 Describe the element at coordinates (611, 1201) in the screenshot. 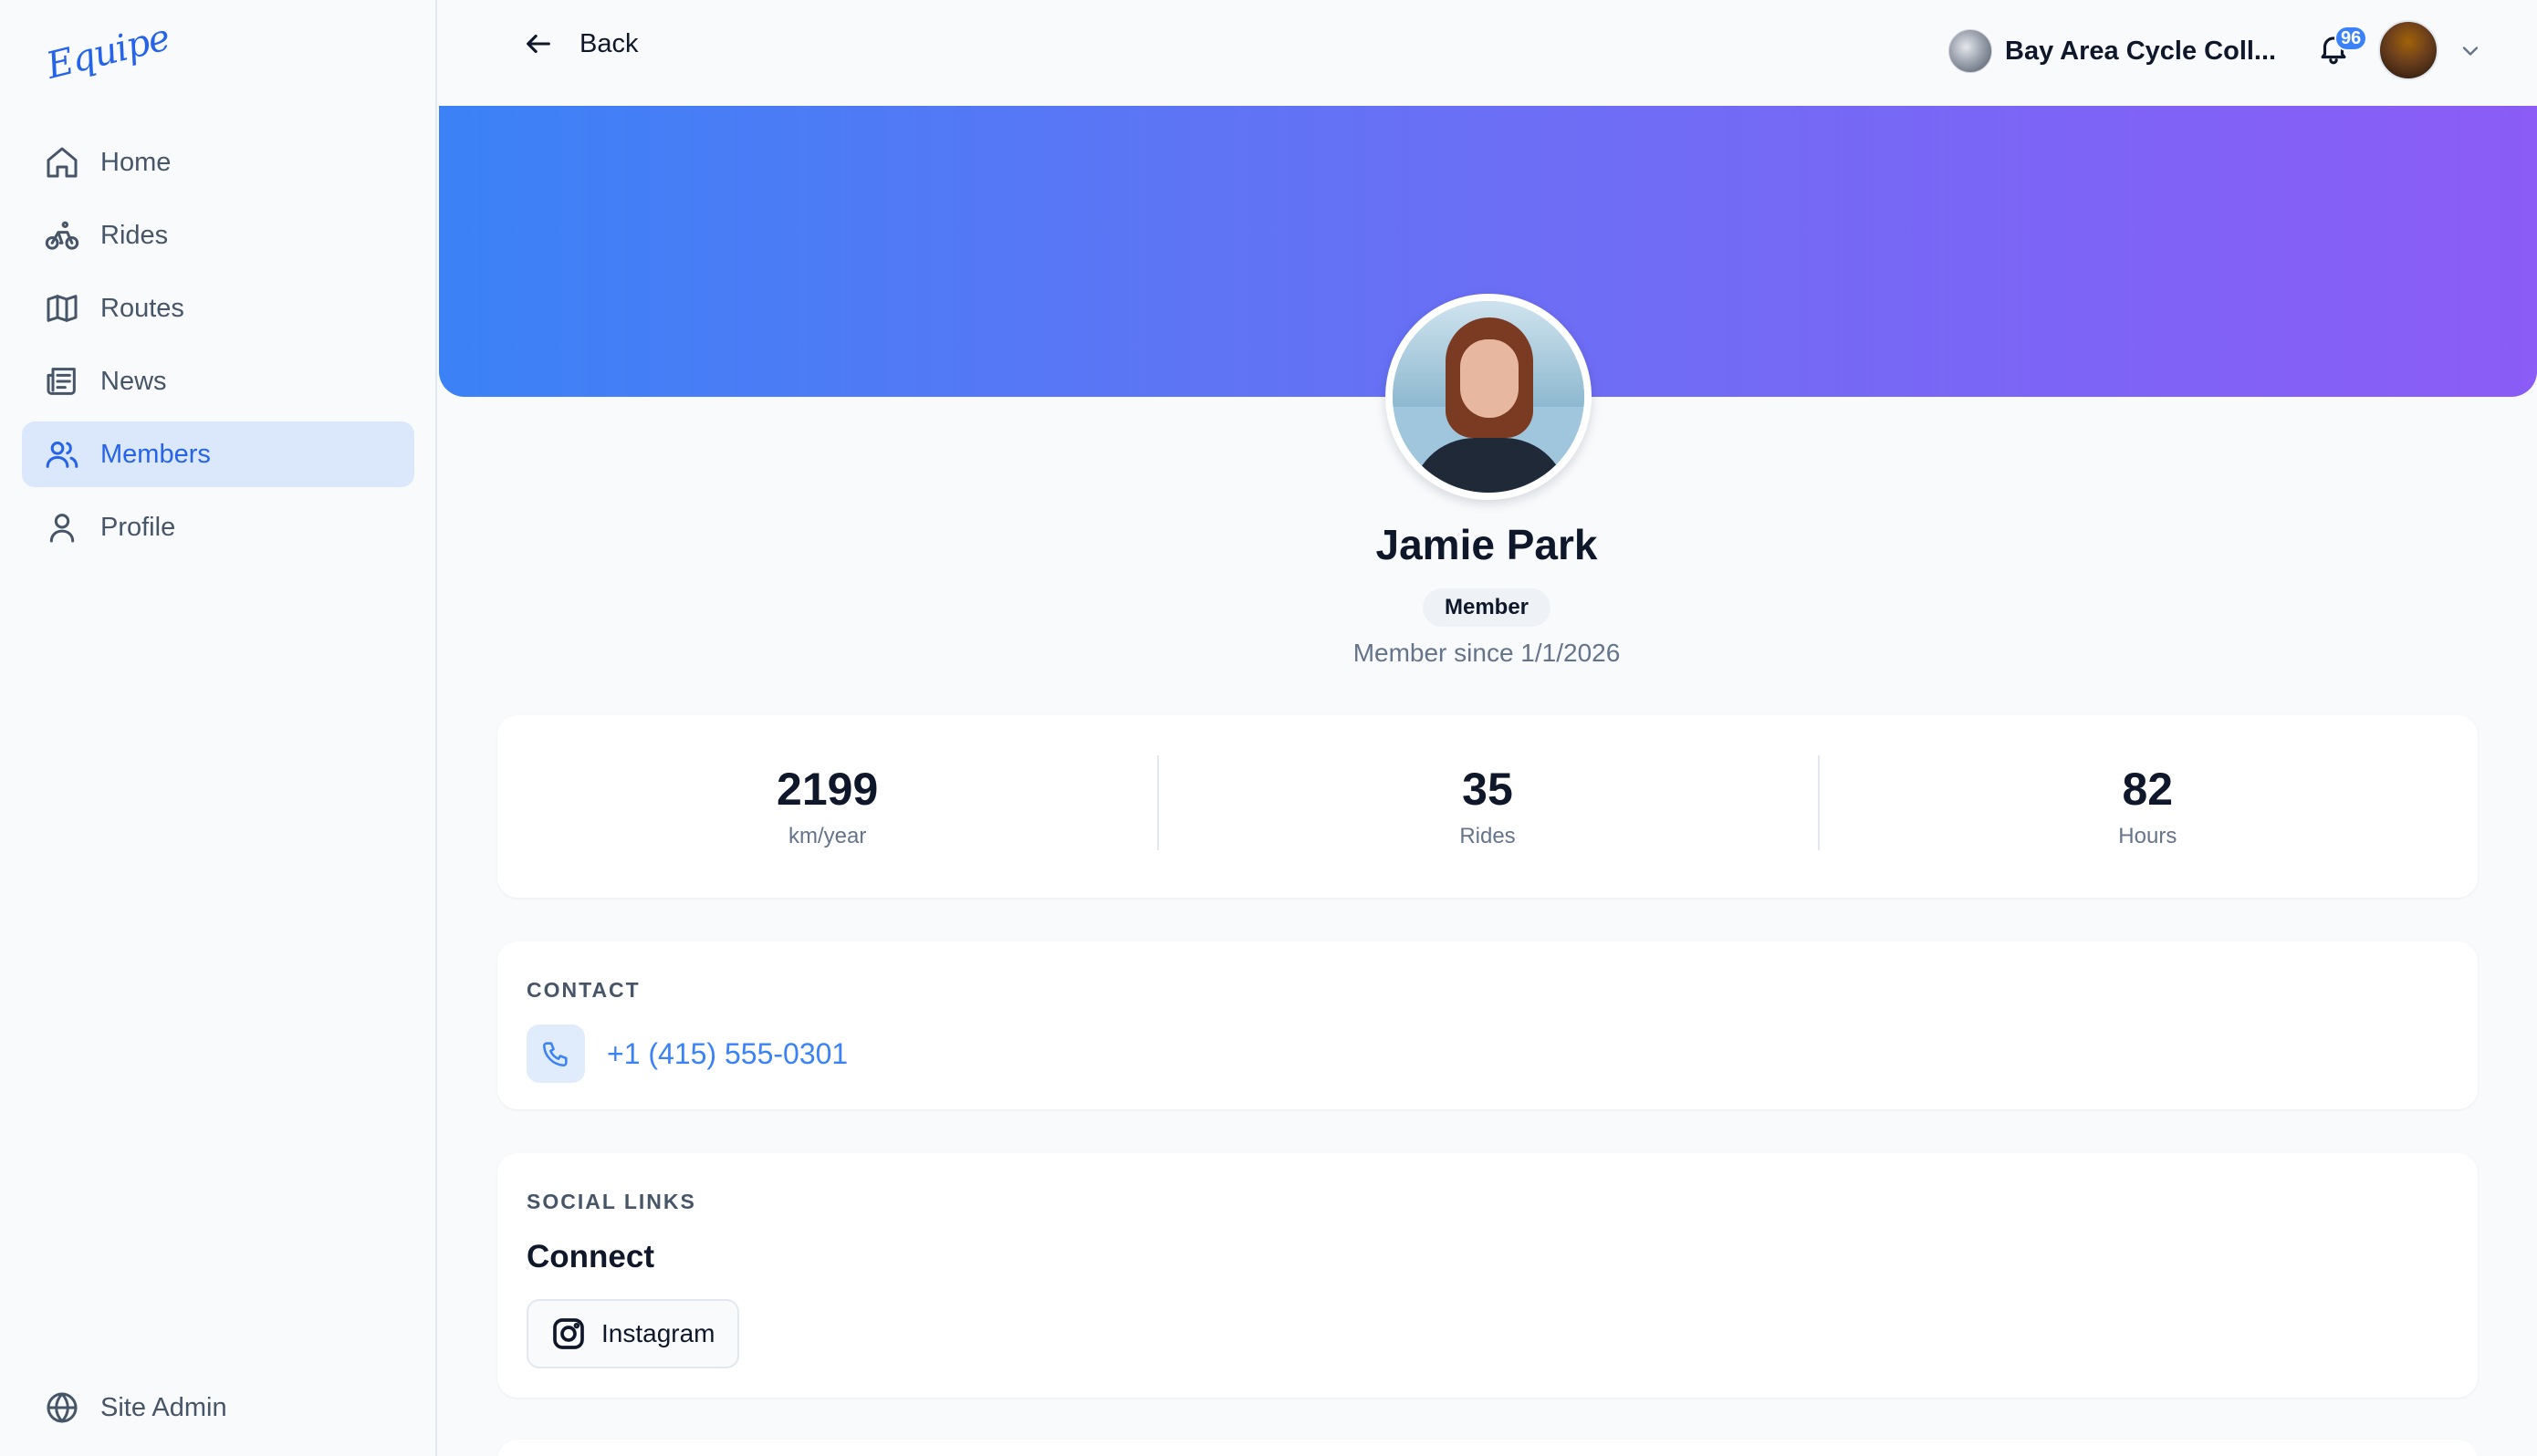

I see `social-section-title: SOCIAL LINKS` at that location.